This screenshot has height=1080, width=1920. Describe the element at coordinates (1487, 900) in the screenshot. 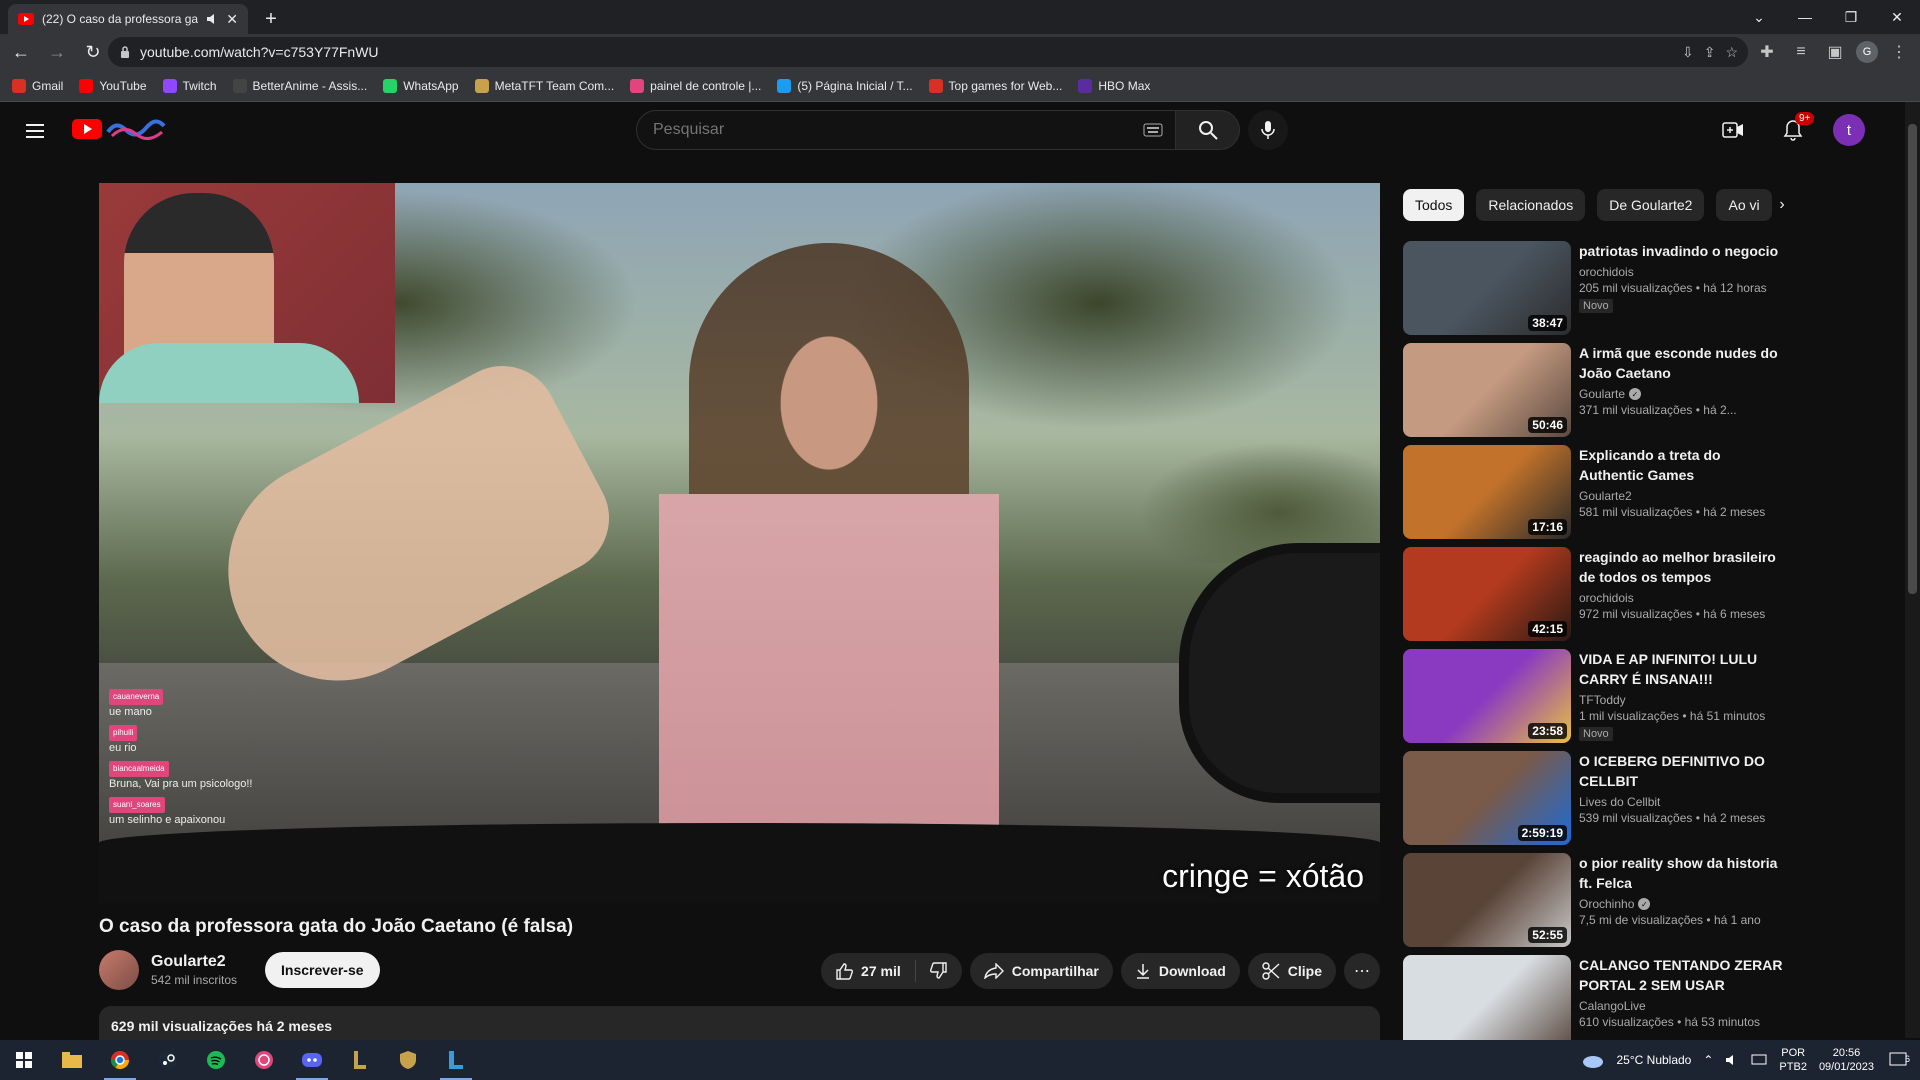

I see `recommendation-thumbnail: 52:55` at that location.